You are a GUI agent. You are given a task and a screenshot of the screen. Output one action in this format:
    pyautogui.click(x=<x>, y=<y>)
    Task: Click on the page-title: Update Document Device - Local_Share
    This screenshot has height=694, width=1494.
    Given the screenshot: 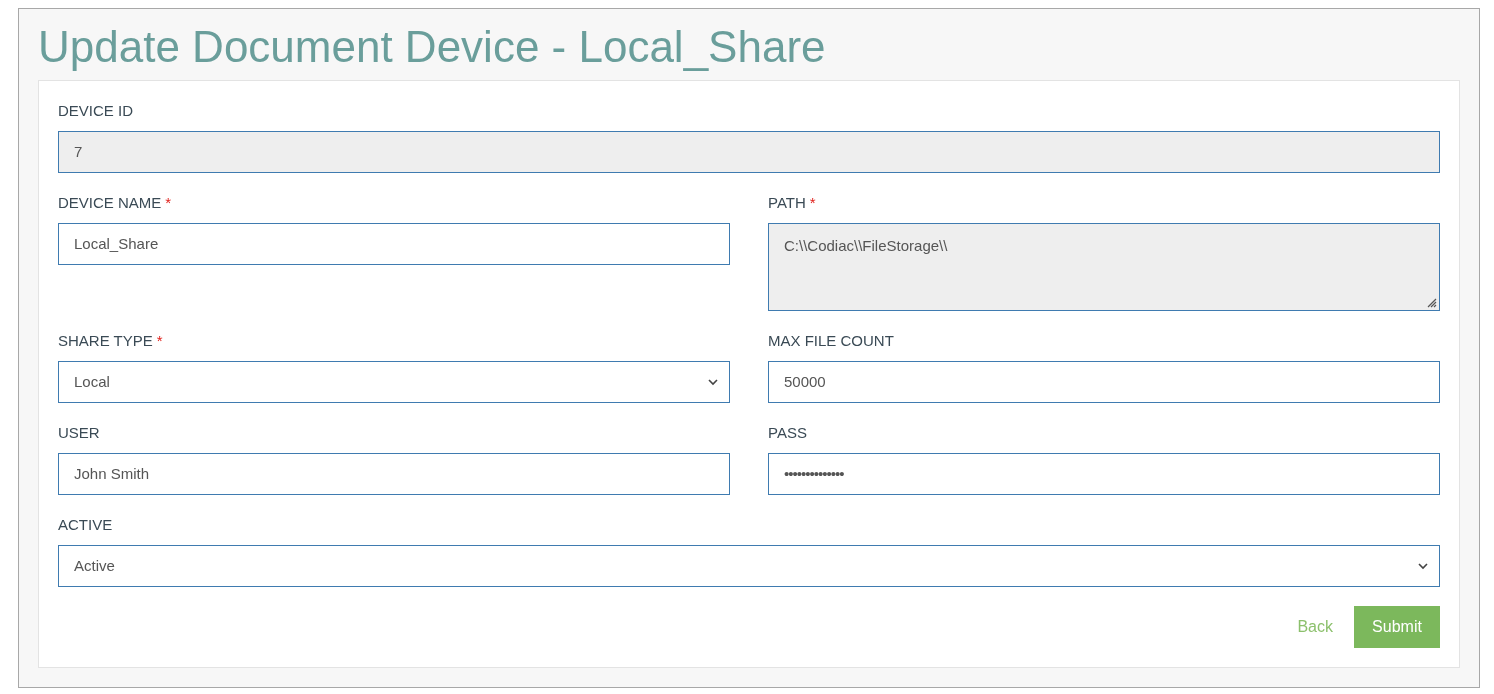 What is the action you would take?
    pyautogui.click(x=432, y=47)
    